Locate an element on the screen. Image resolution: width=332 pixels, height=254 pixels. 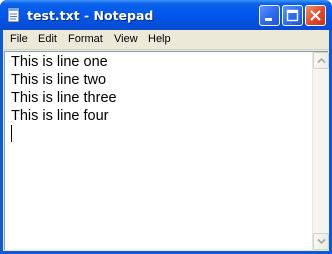
menu-file: File is located at coordinates (19, 39).